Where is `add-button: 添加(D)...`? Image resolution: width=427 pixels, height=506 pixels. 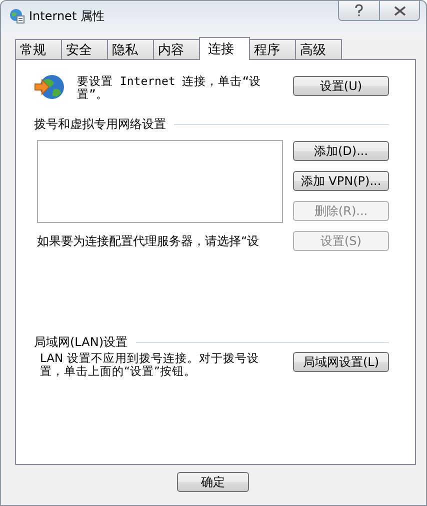 add-button: 添加(D)... is located at coordinates (341, 151).